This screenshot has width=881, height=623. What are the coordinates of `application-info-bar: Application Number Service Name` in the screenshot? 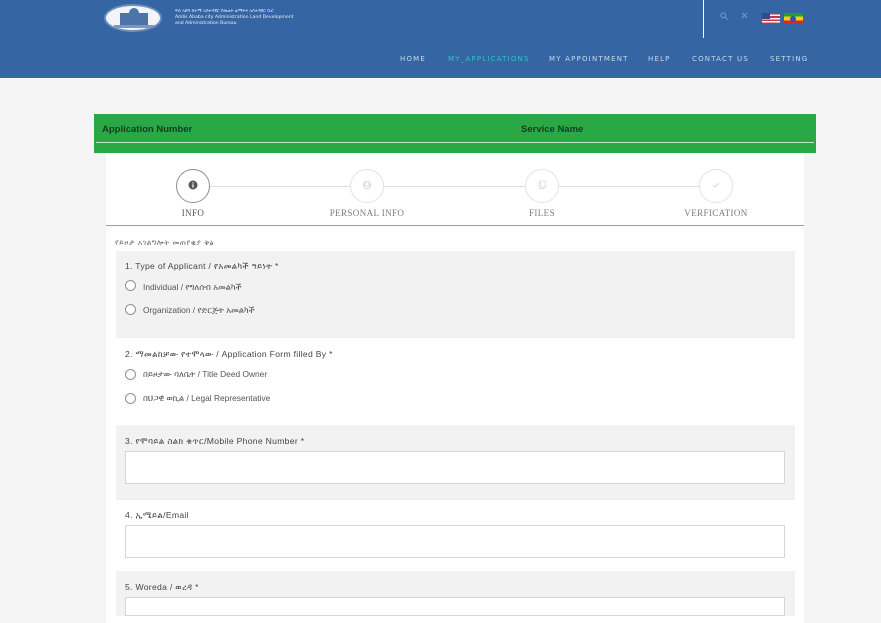 It's located at (455, 133).